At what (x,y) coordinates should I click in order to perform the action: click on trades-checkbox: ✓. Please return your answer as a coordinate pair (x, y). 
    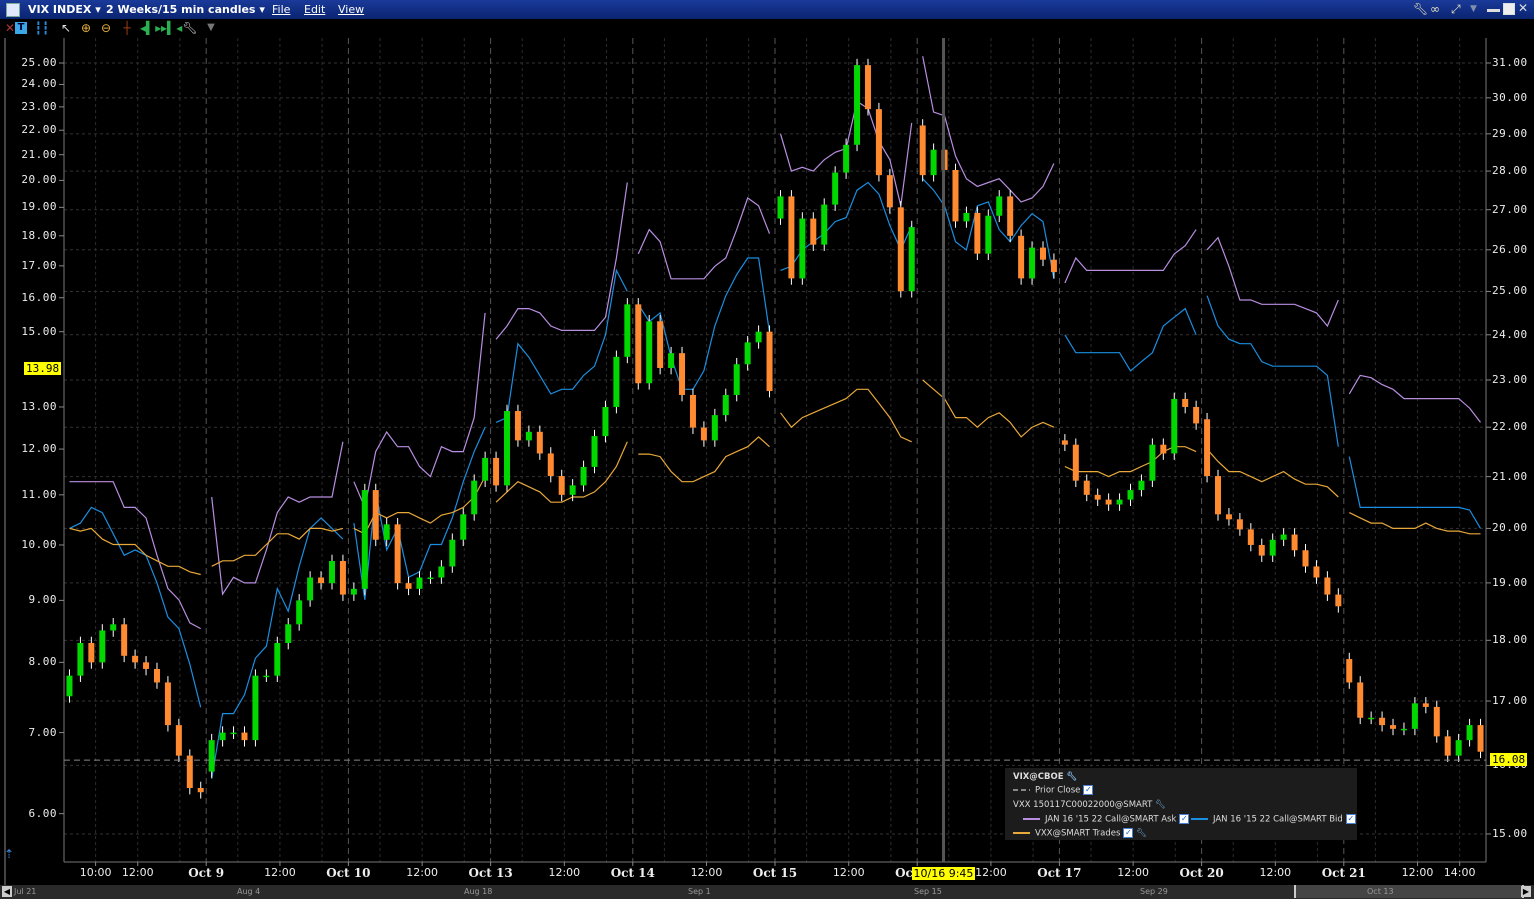
    Looking at the image, I should click on (1128, 833).